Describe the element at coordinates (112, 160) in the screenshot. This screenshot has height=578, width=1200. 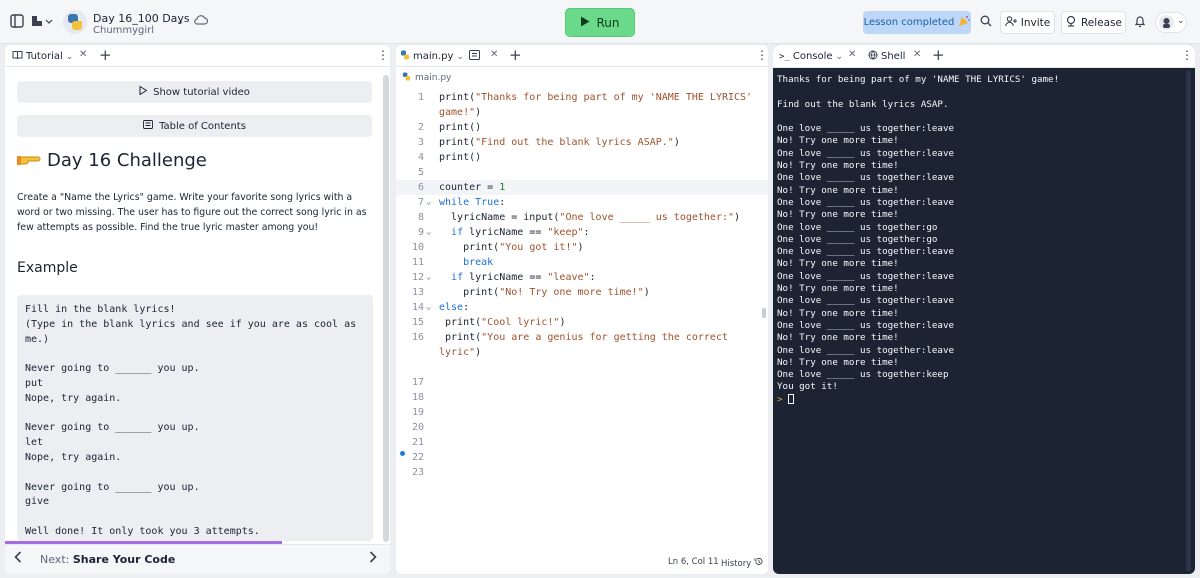
I see `page-title: Day 16 Challenge` at that location.